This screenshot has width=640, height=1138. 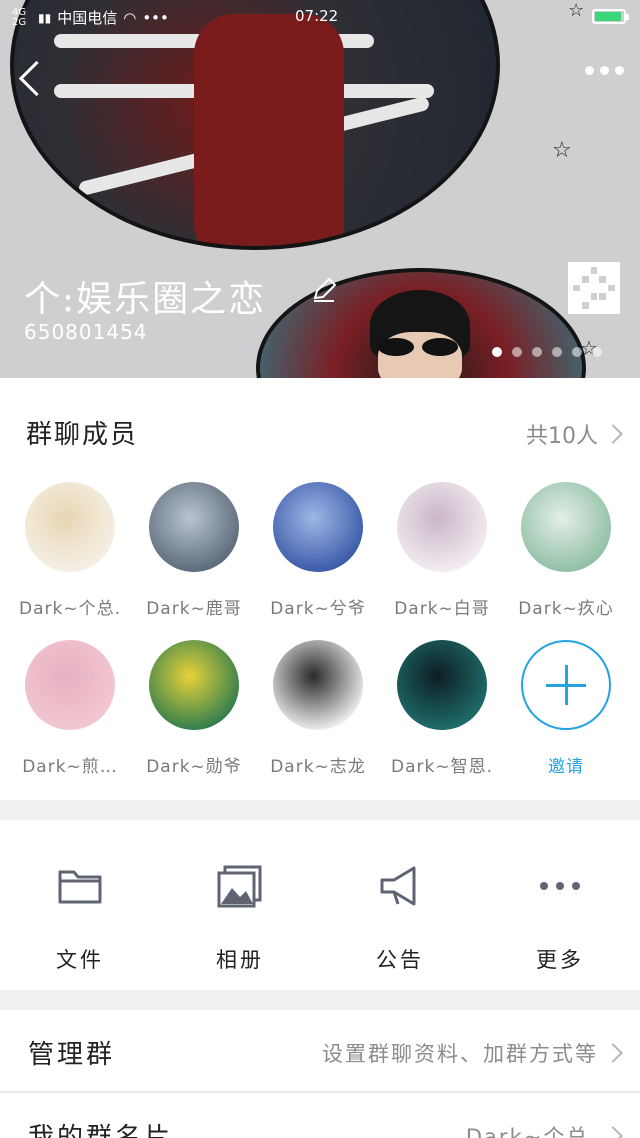 What do you see at coordinates (80, 905) in the screenshot?
I see `files-action-button: 文件` at bounding box center [80, 905].